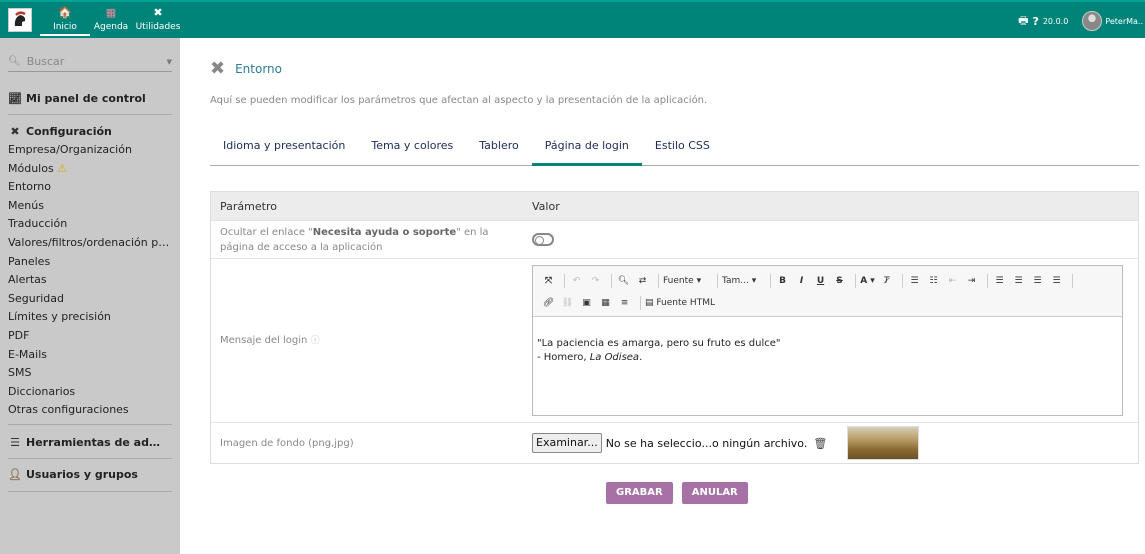  What do you see at coordinates (111, 12) in the screenshot?
I see `calendar-icon: ▦` at bounding box center [111, 12].